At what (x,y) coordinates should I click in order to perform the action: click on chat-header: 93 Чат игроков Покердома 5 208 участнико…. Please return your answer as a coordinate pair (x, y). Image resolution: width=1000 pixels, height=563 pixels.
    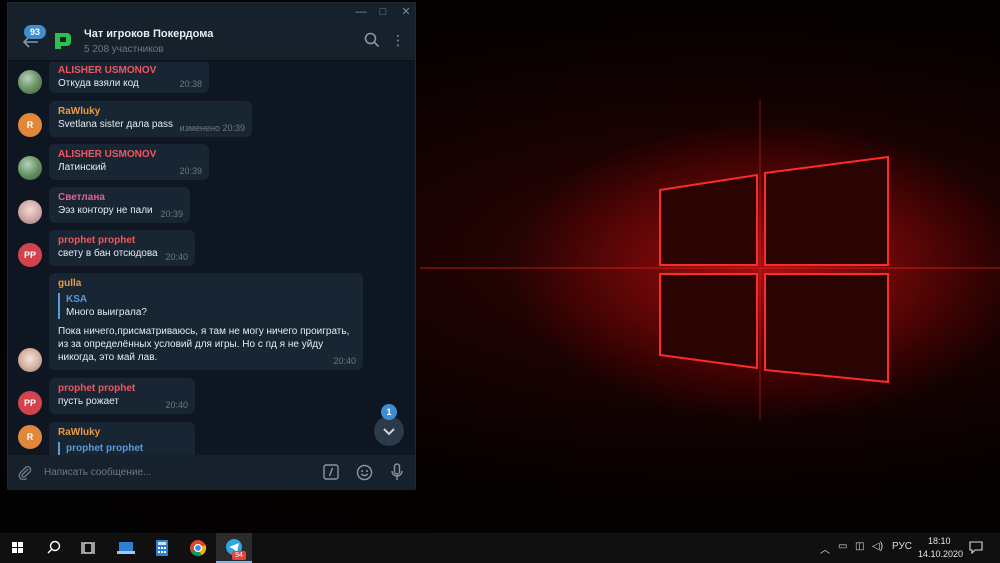
    Looking at the image, I should click on (211, 41).